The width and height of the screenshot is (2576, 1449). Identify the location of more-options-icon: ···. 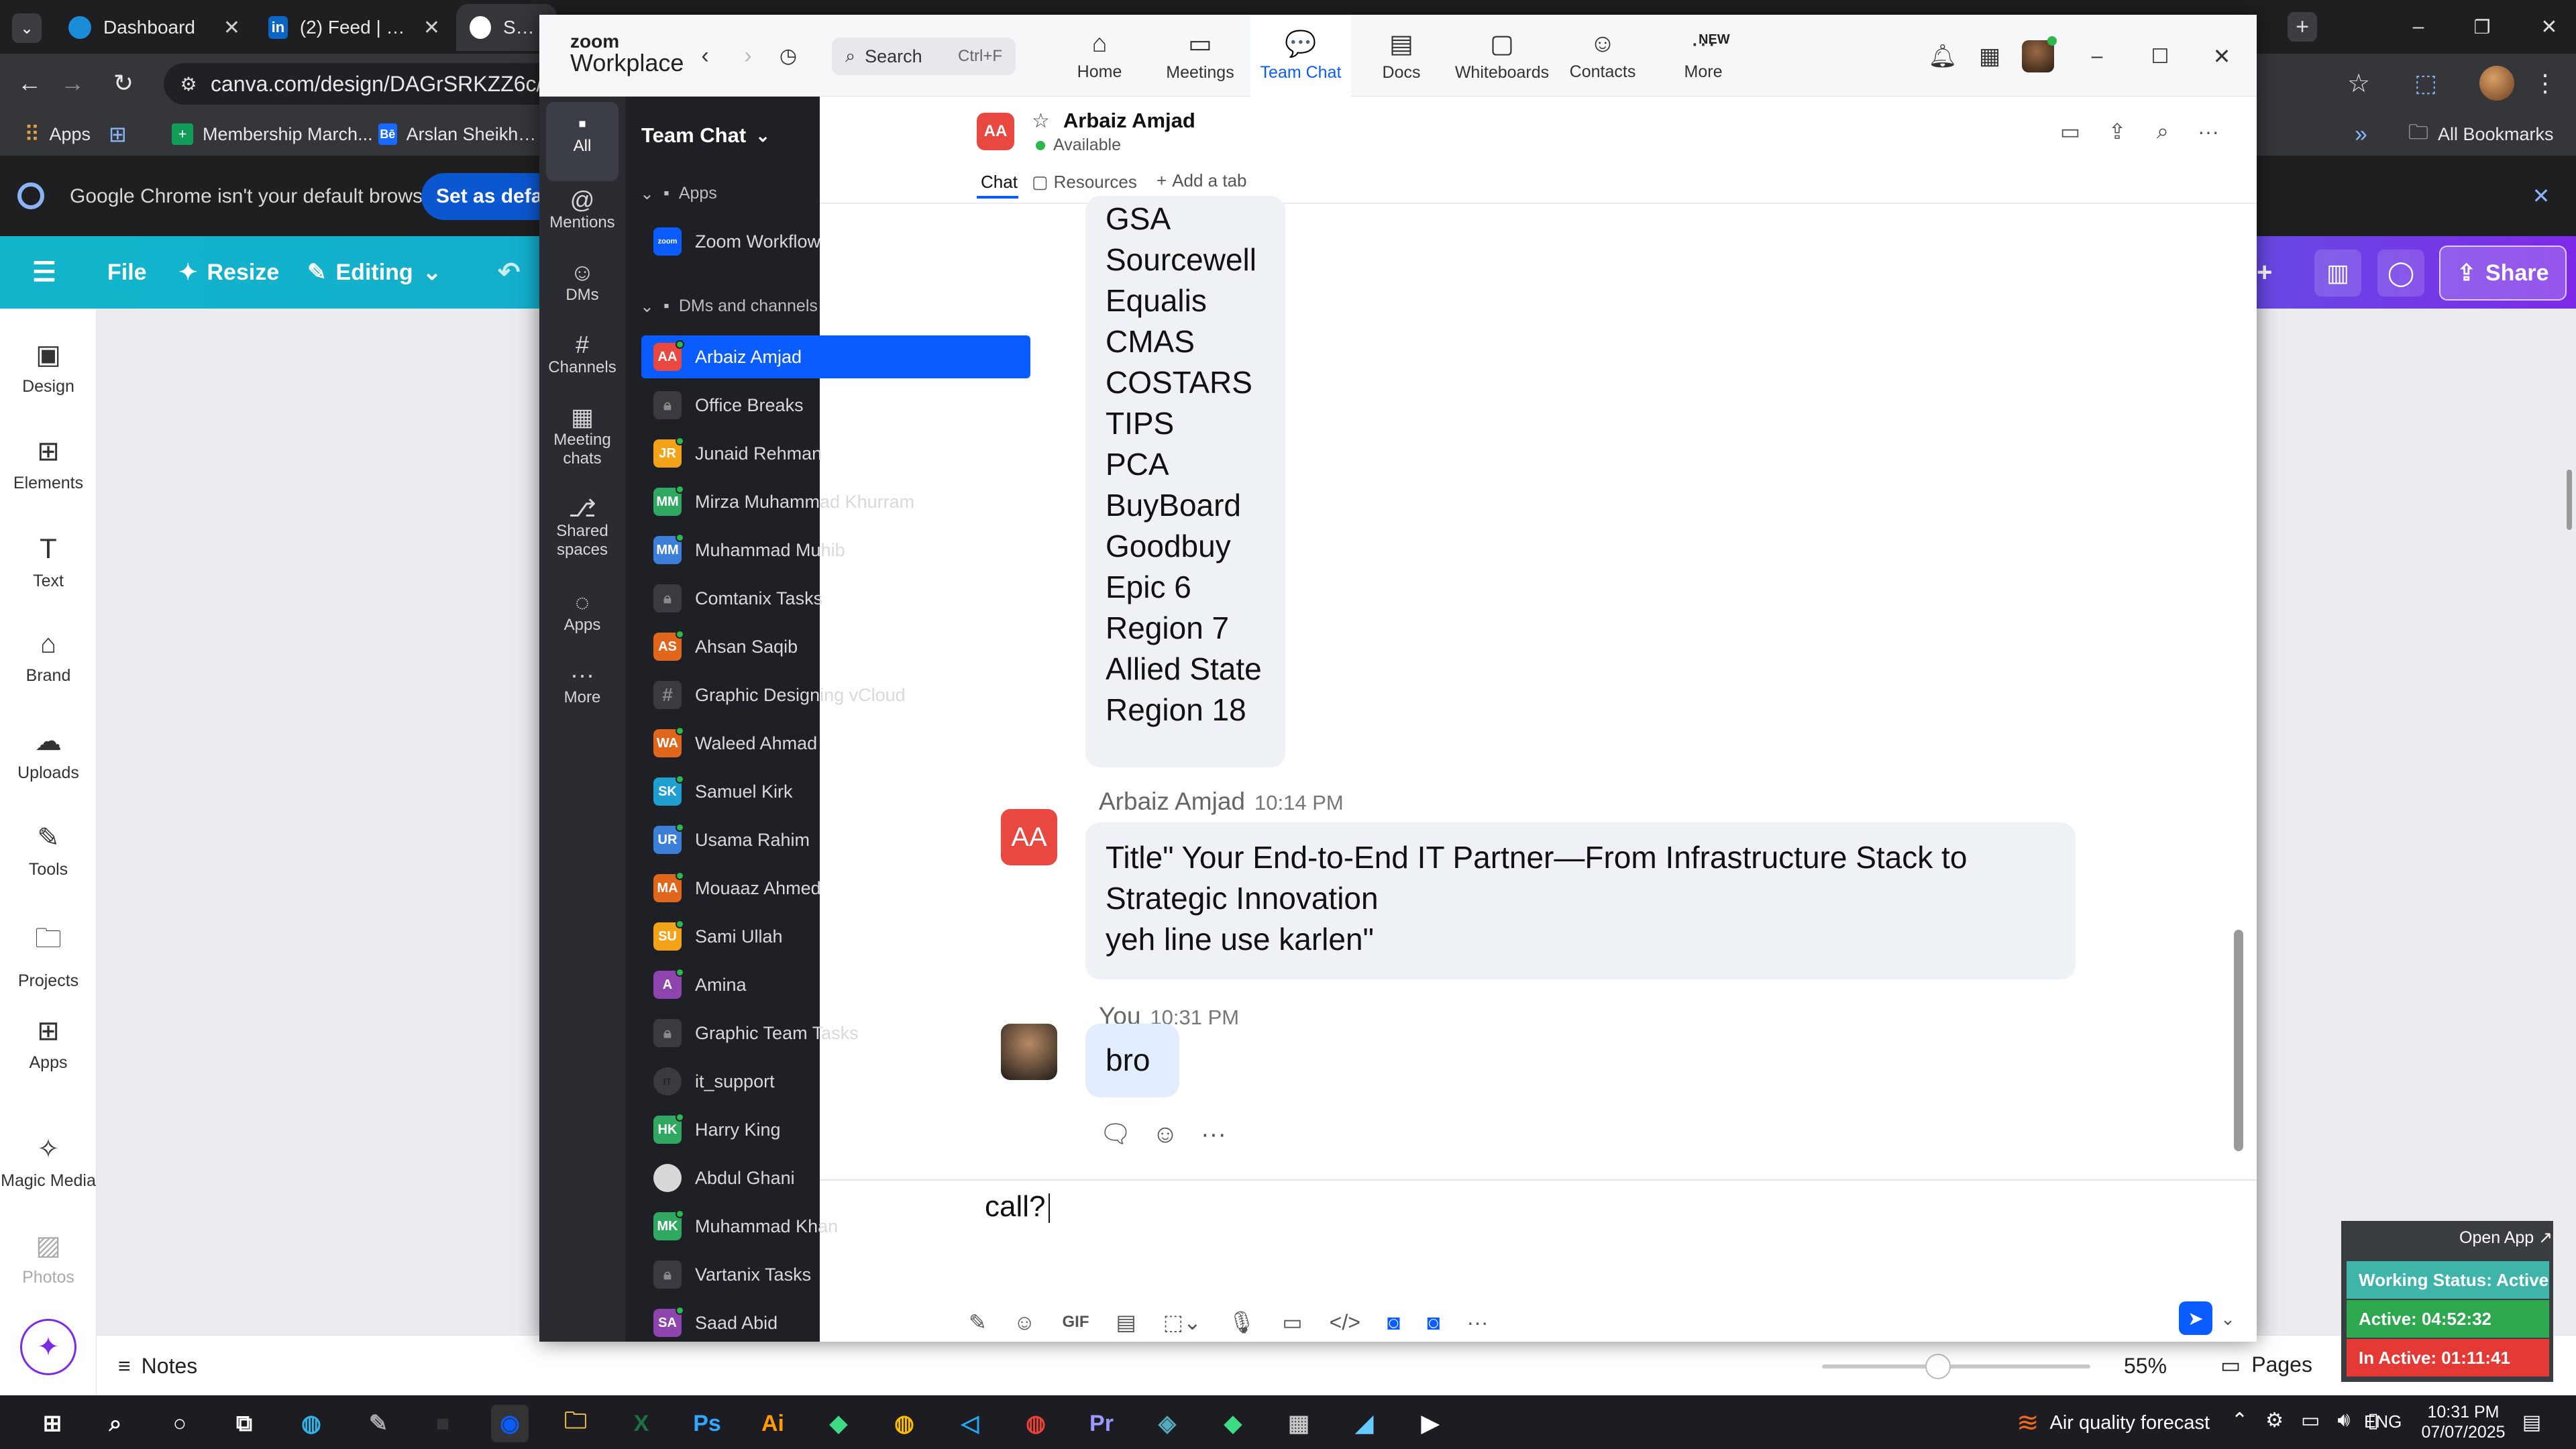
(2208, 131).